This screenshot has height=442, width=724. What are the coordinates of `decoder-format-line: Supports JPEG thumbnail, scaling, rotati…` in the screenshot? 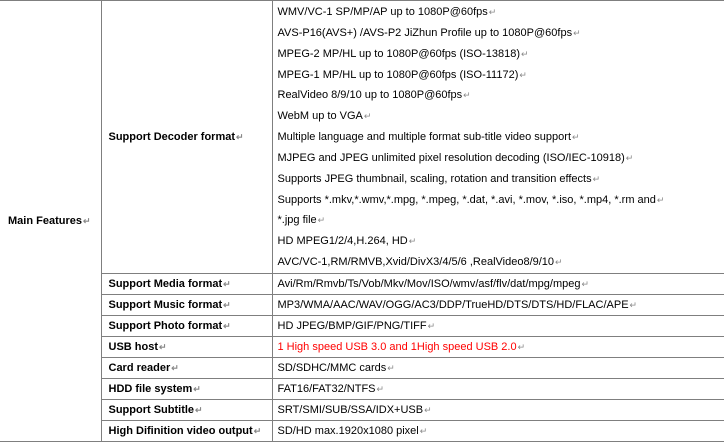 It's located at (439, 178).